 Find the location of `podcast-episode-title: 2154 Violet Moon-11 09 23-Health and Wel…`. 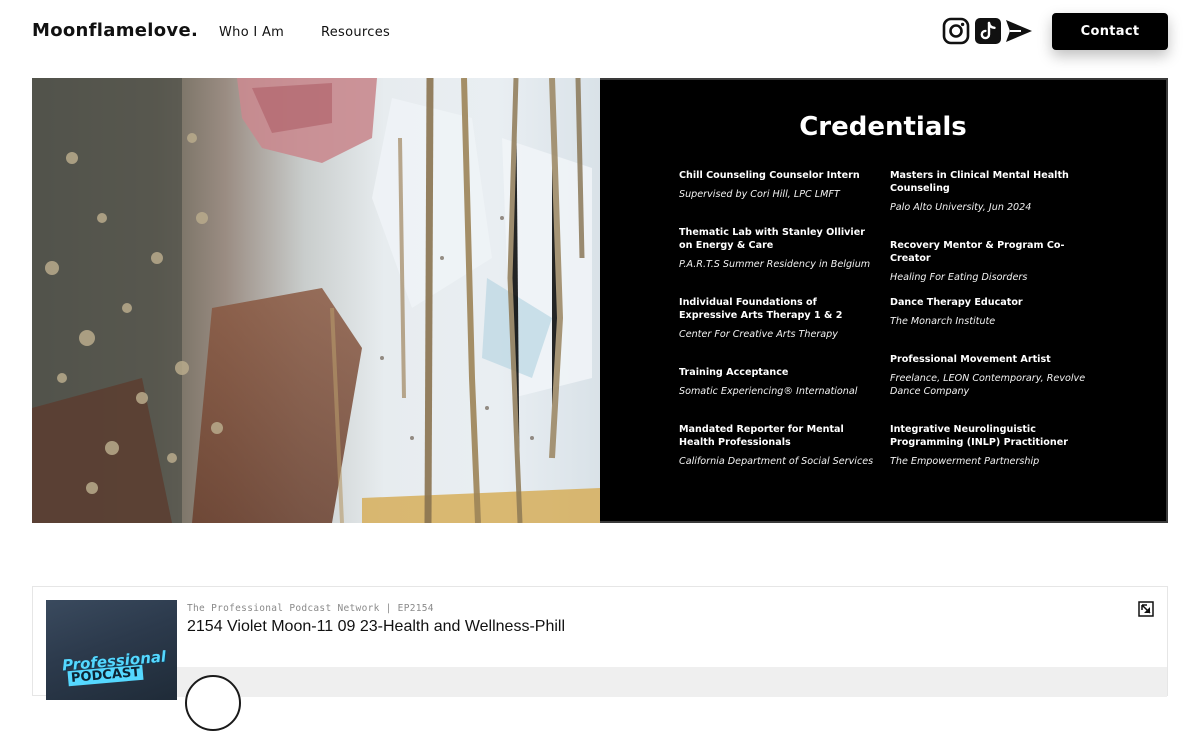

podcast-episode-title: 2154 Violet Moon-11 09 23-Health and Wel… is located at coordinates (376, 627).